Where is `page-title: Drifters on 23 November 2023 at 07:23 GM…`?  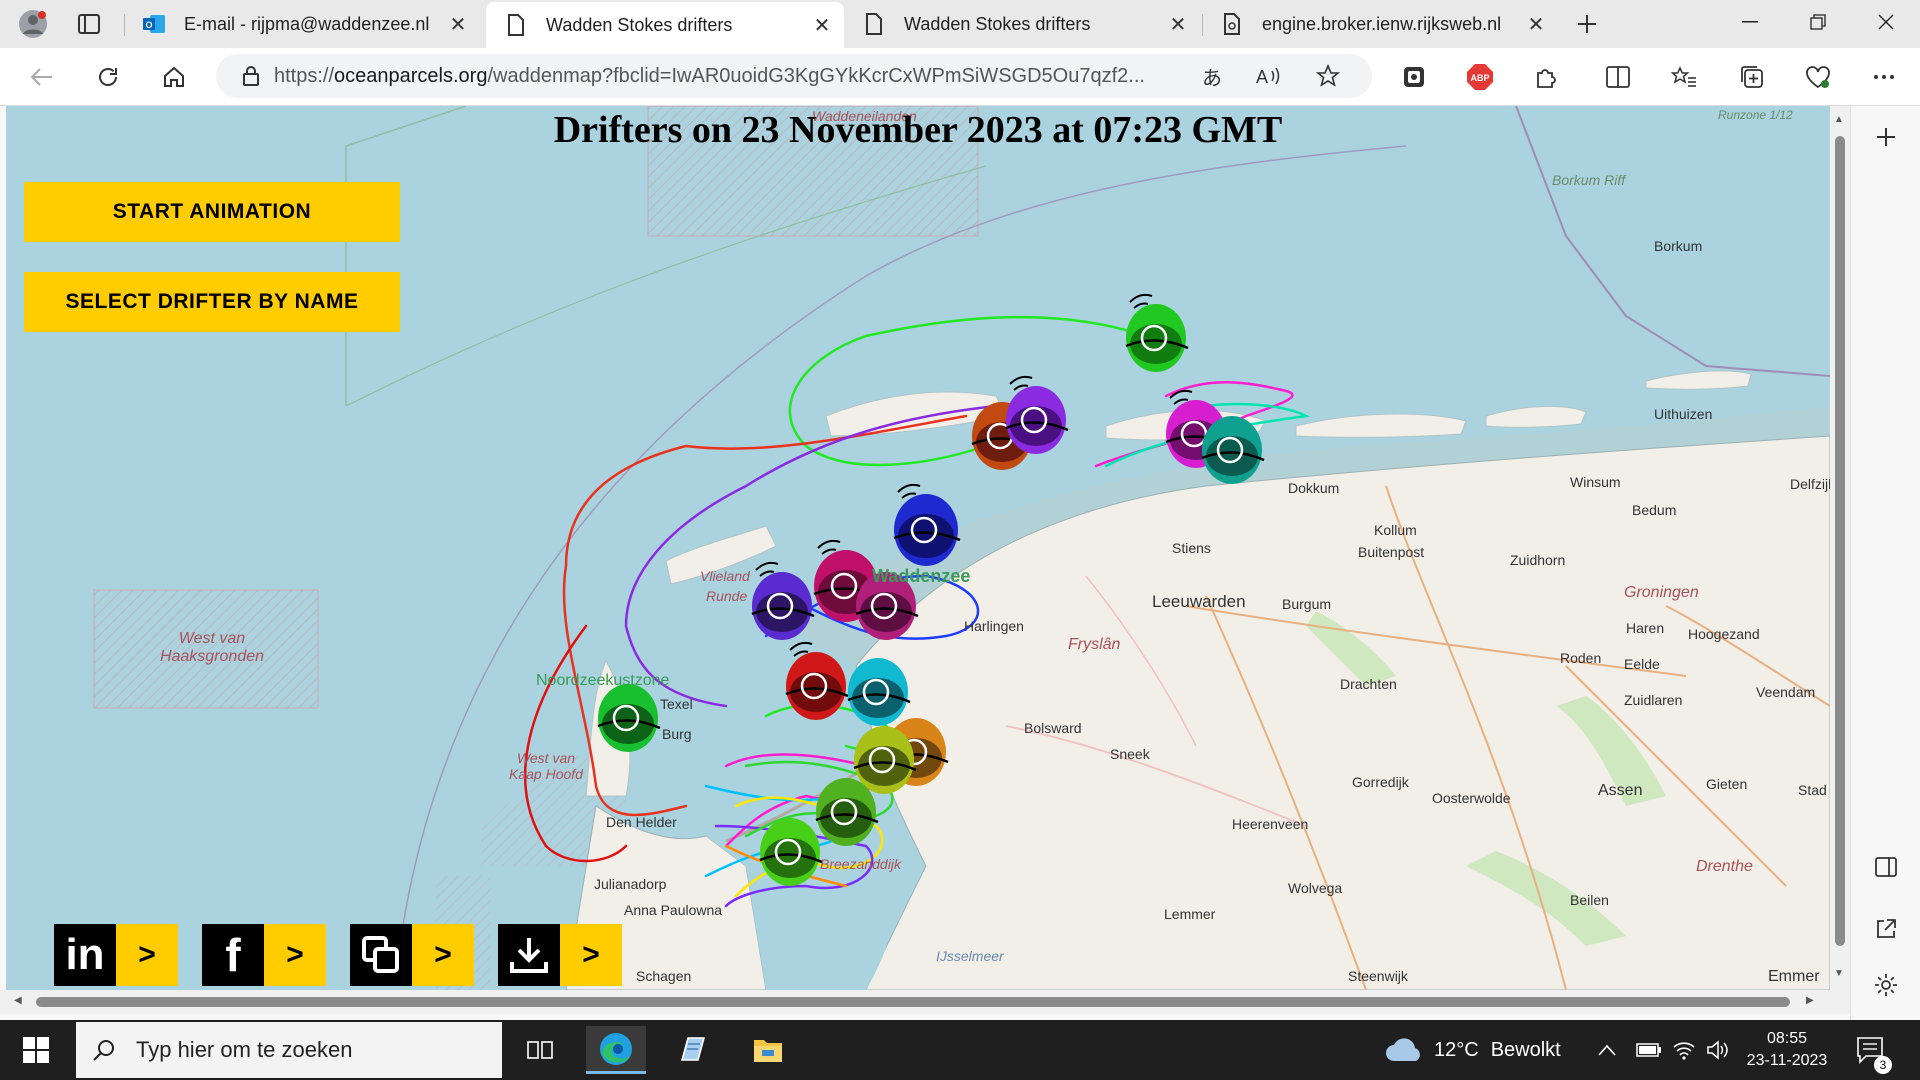
page-title: Drifters on 23 November 2023 at 07:23 GM… is located at coordinates (918, 130).